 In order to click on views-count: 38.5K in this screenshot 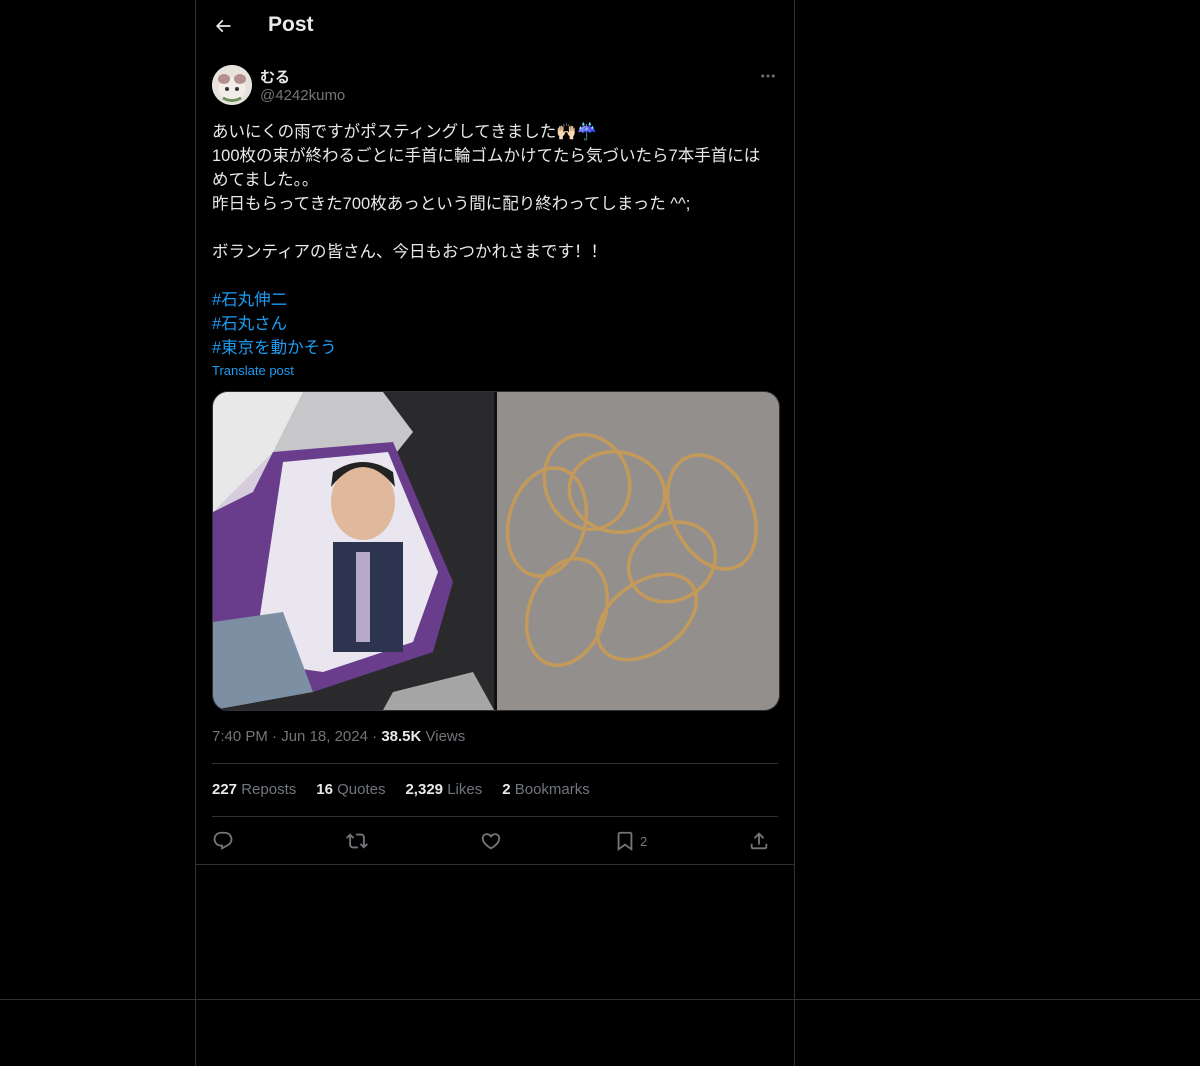, I will do `click(401, 736)`.